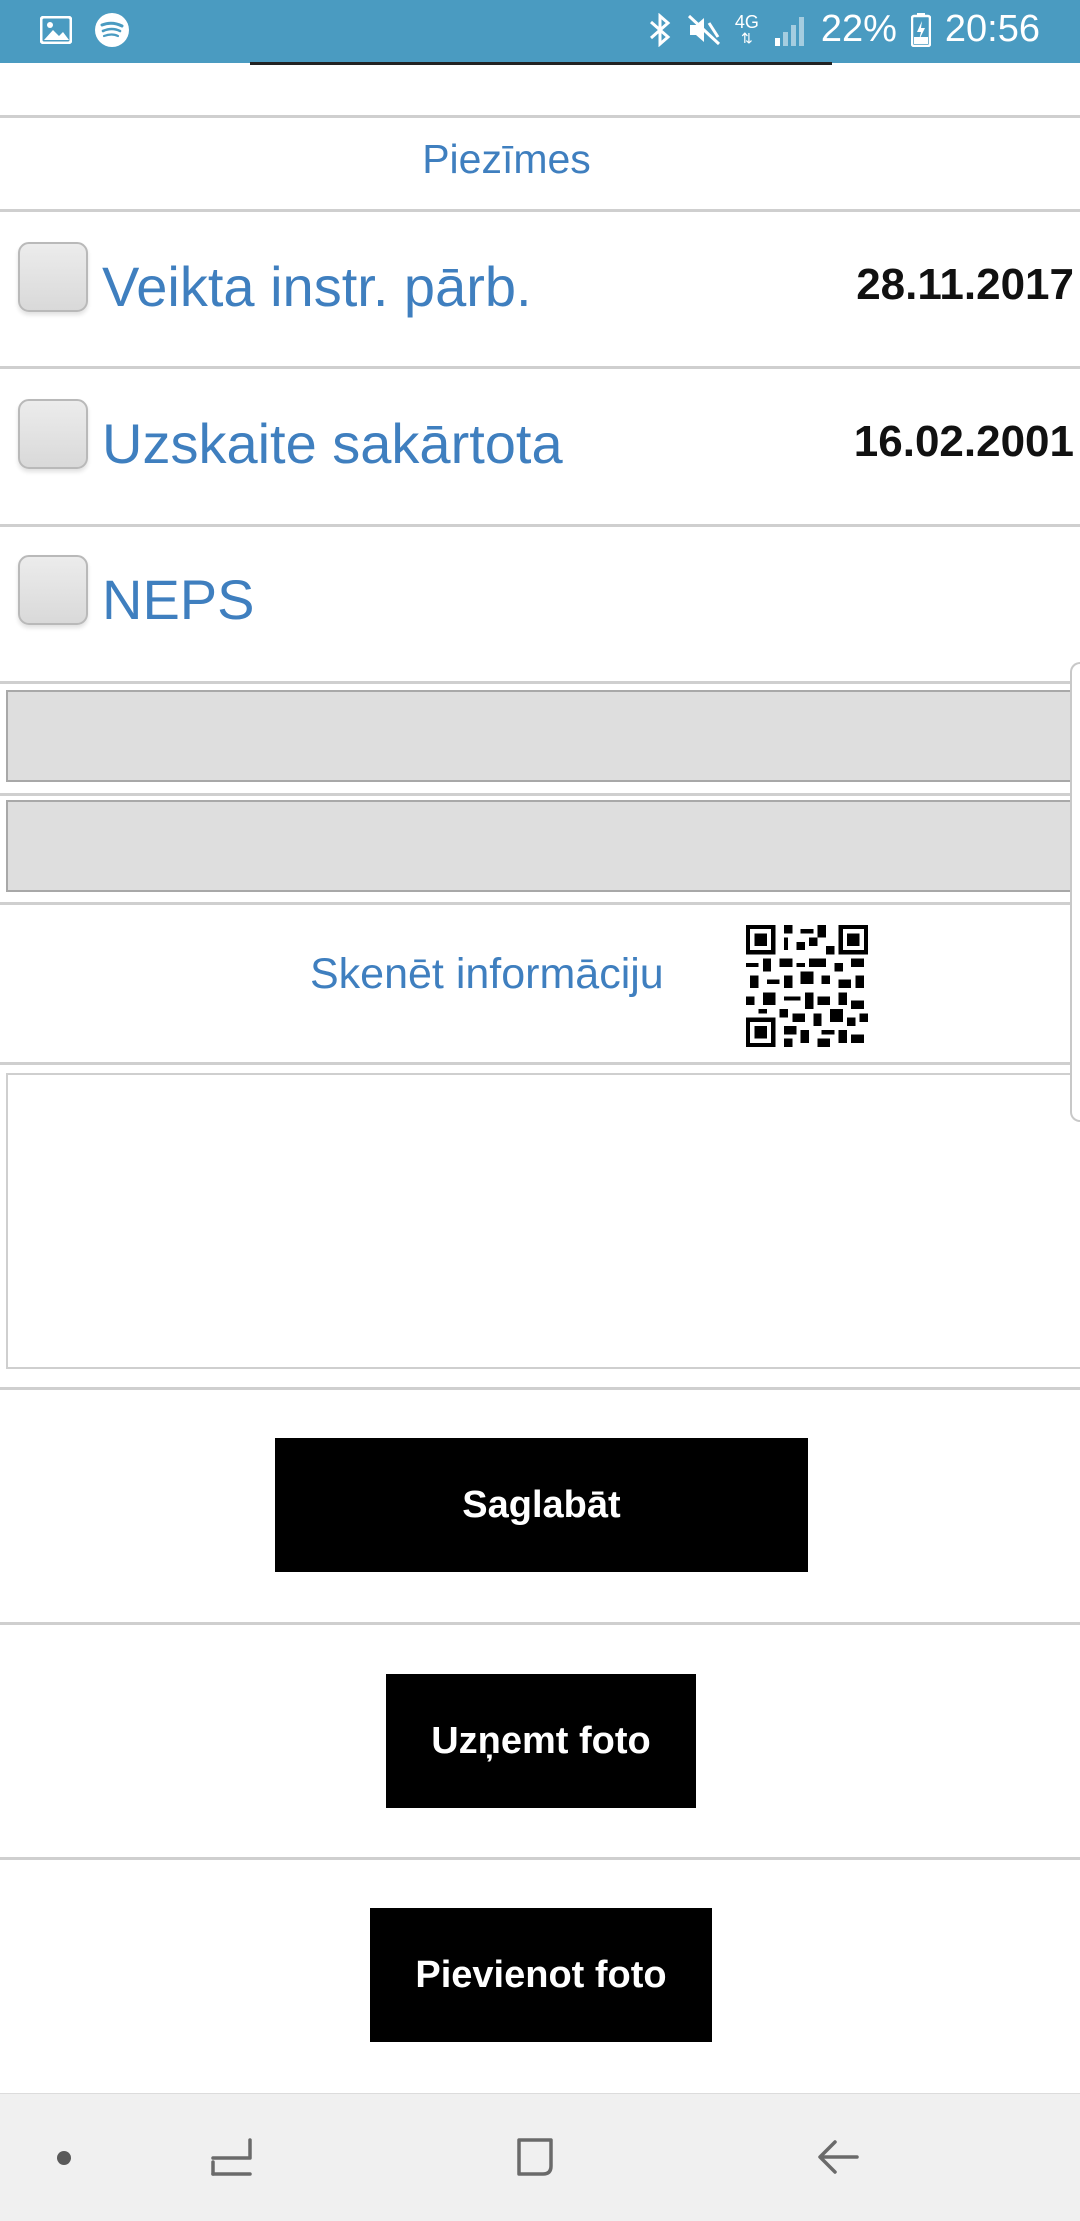 Image resolution: width=1080 pixels, height=2221 pixels. Describe the element at coordinates (807, 986) in the screenshot. I see `qr-code-icon` at that location.